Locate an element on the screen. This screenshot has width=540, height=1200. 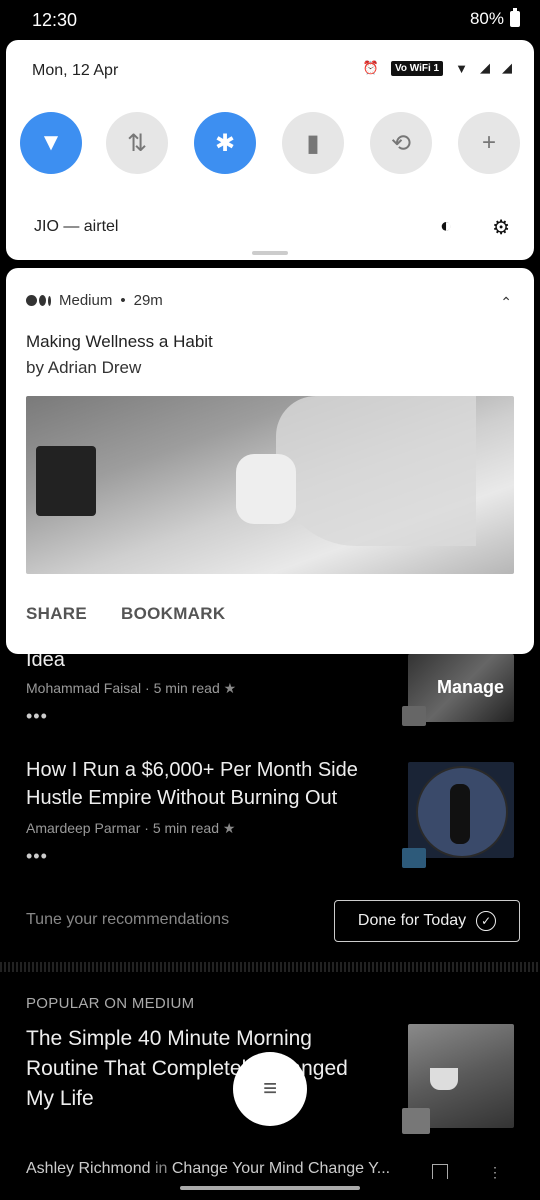
flashlight-icon: ▮ is located at coordinates (313, 143).